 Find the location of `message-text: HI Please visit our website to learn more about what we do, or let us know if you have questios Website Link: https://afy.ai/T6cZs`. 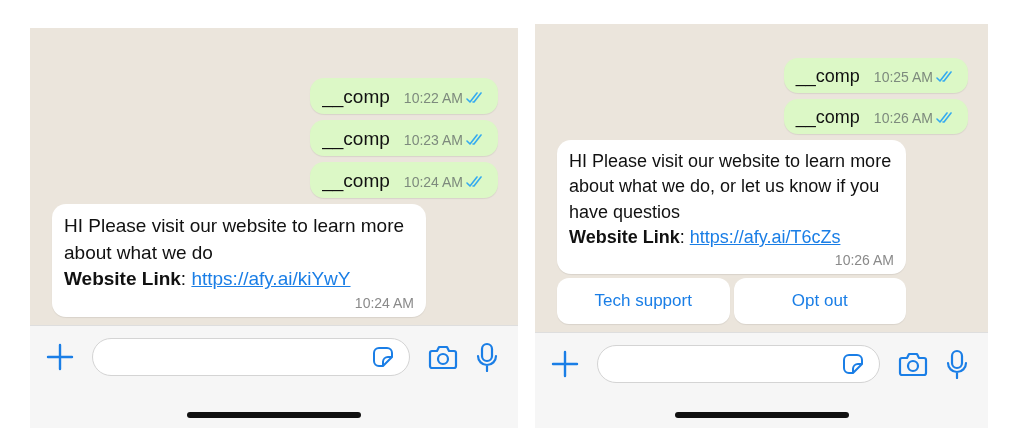

message-text: HI Please visit our website to learn more about what we do, or let us know if you have questios Website Link: https://afy.ai/T6cZs is located at coordinates (731, 199).